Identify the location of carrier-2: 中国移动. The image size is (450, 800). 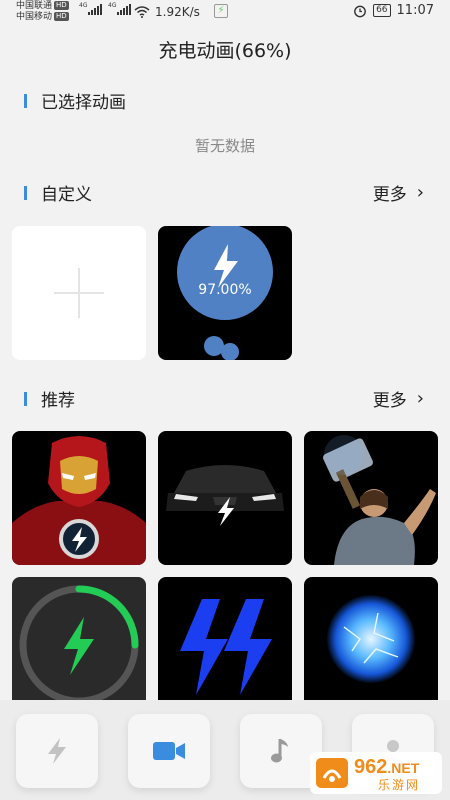
(34, 17).